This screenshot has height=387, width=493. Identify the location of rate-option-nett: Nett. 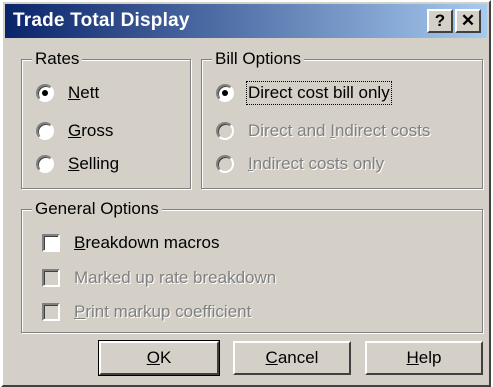
(67, 93).